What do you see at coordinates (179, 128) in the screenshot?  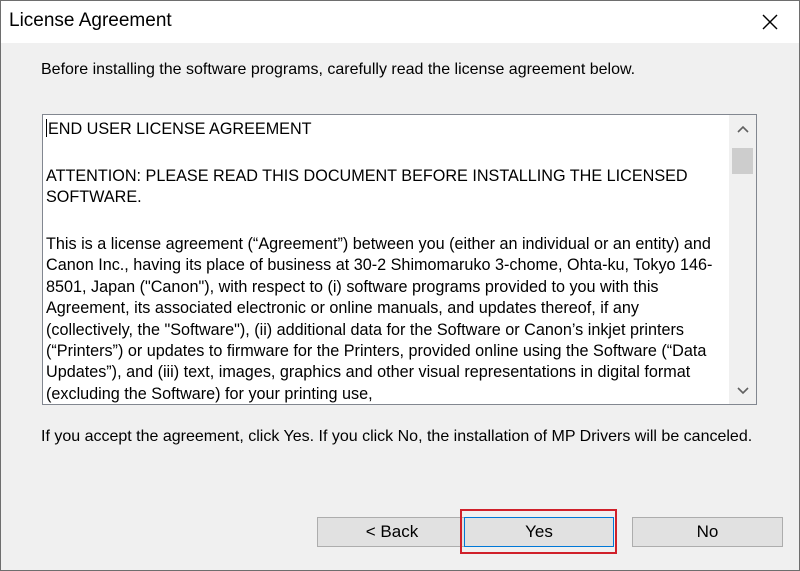 I see `license-paragraph: END USER LICENSE AGREEMENT` at bounding box center [179, 128].